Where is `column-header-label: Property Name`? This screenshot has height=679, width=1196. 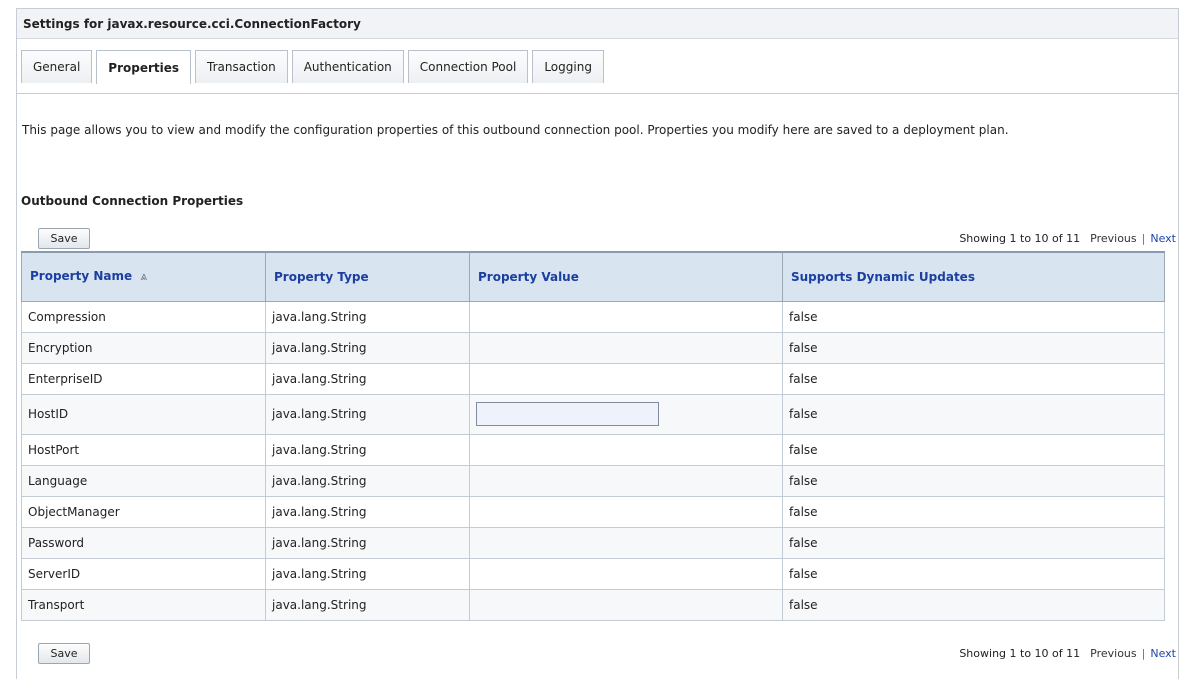
column-header-label: Property Name is located at coordinates (81, 276).